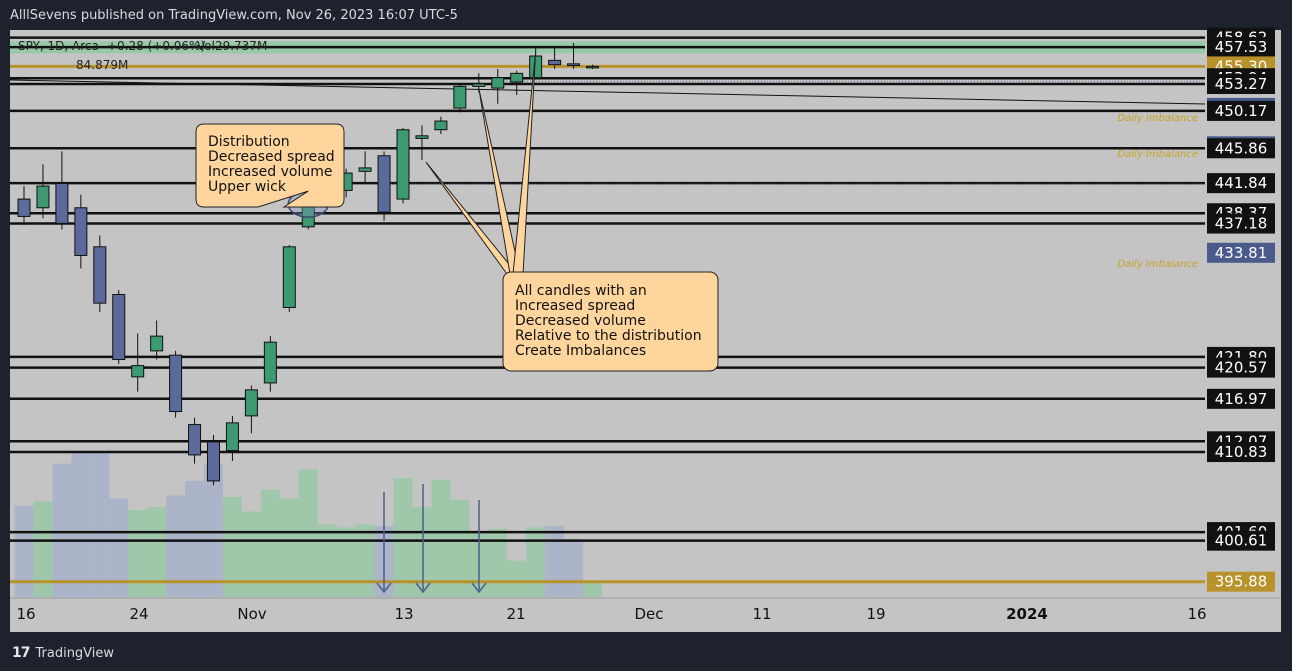 Image resolution: width=1292 pixels, height=671 pixels. I want to click on imbalance-callout-text: Relative to the distribution, so click(608, 336).